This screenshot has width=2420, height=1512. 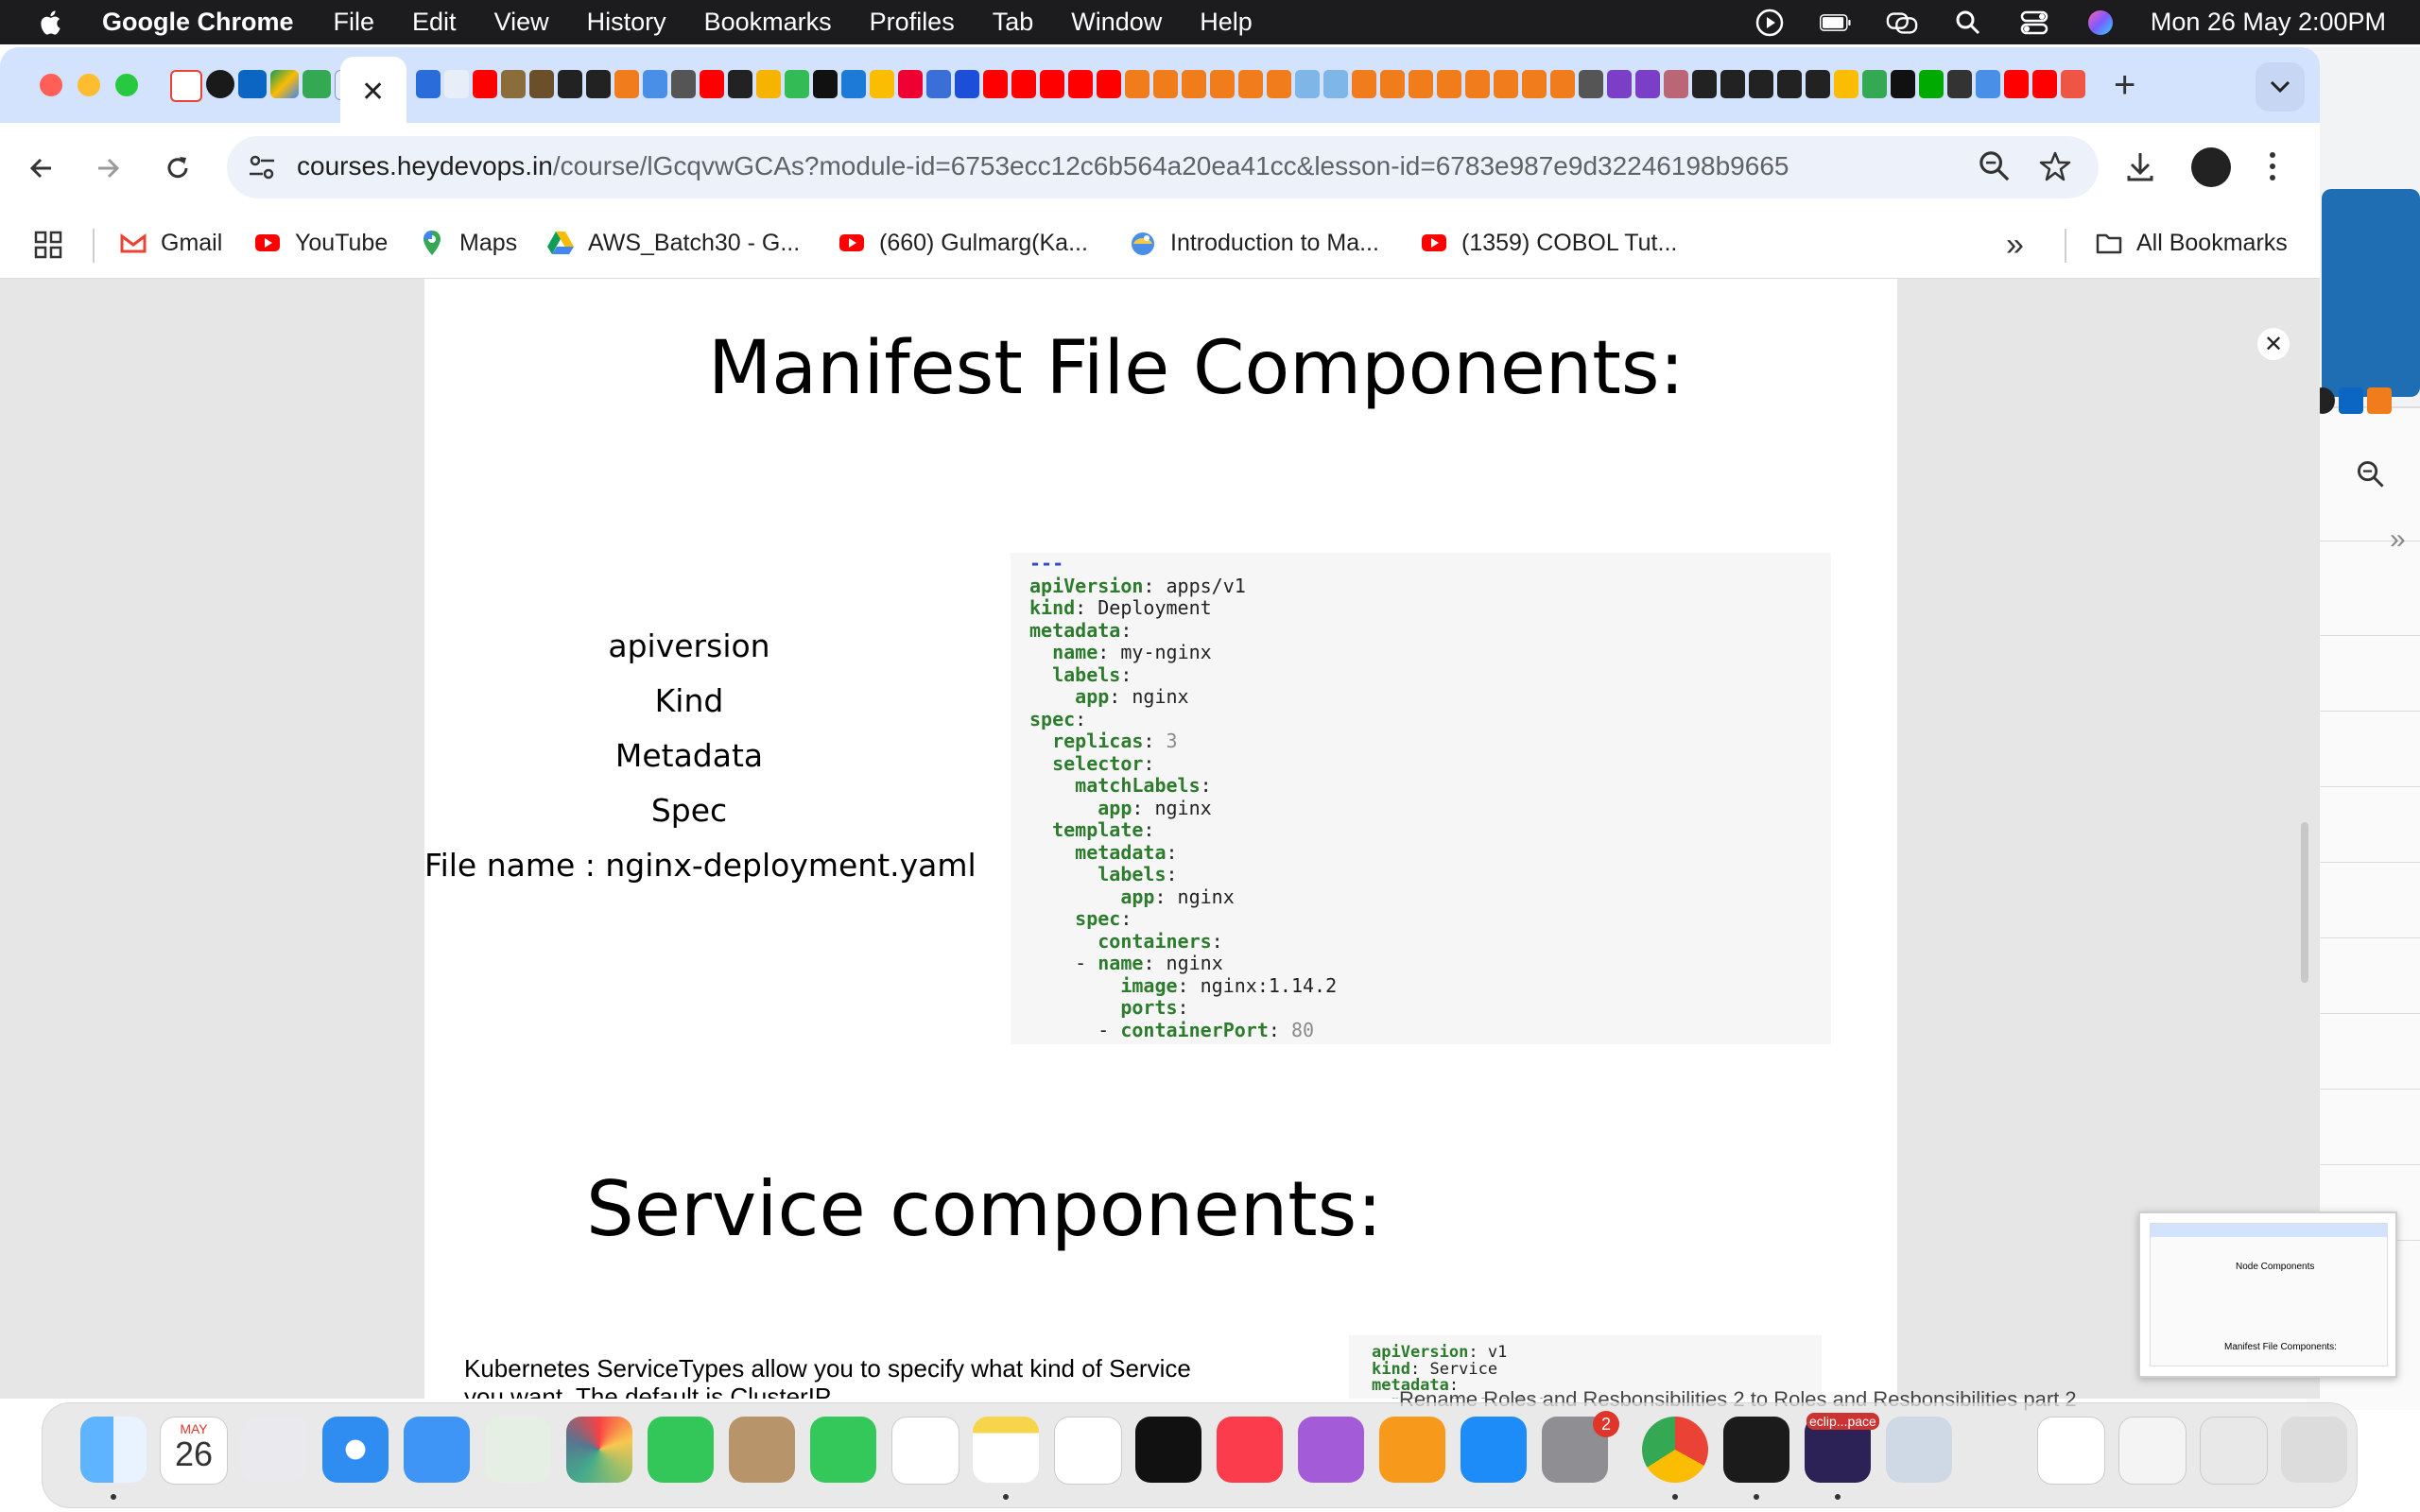 I want to click on fullscreen-window-button, so click(x=126, y=85).